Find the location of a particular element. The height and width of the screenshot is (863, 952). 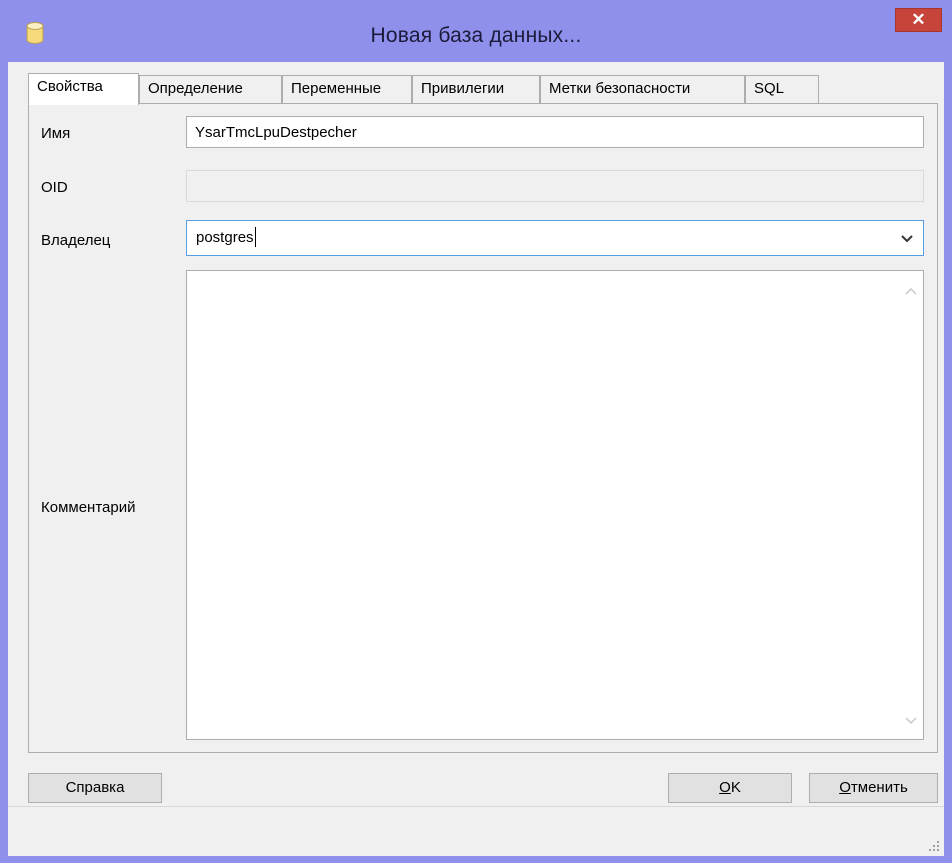

close-button: ✕ is located at coordinates (918, 20).